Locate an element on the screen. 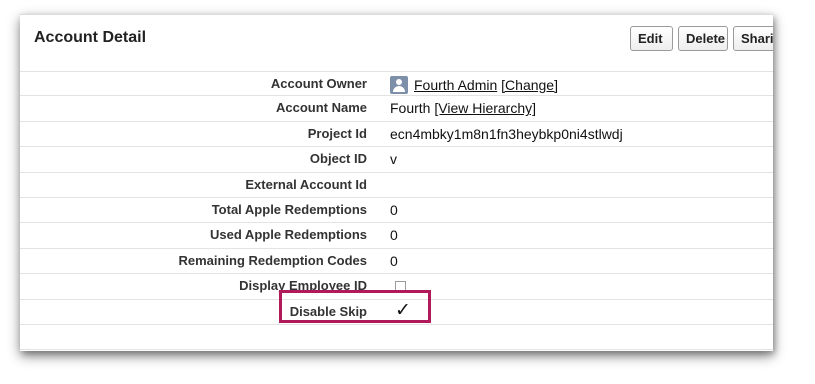 Image resolution: width=815 pixels, height=384 pixels. view-hierarchy-link: [View Hierarchy] is located at coordinates (485, 108).